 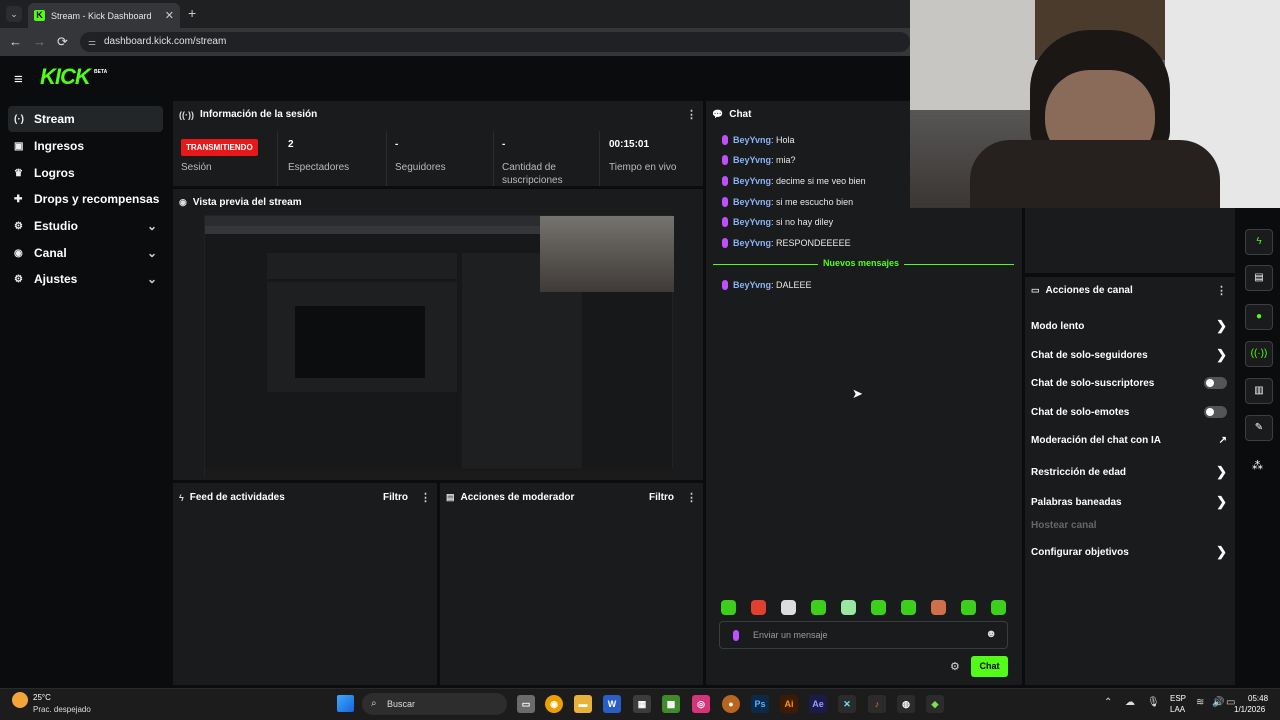 I want to click on back-button: ←, so click(x=15, y=41).